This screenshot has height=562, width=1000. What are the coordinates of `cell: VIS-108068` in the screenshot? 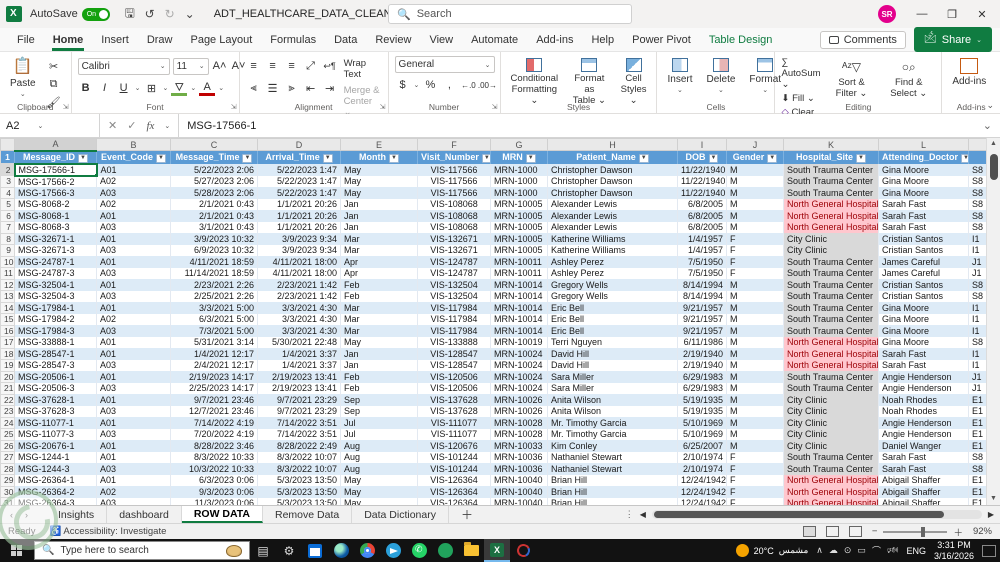 It's located at (454, 204).